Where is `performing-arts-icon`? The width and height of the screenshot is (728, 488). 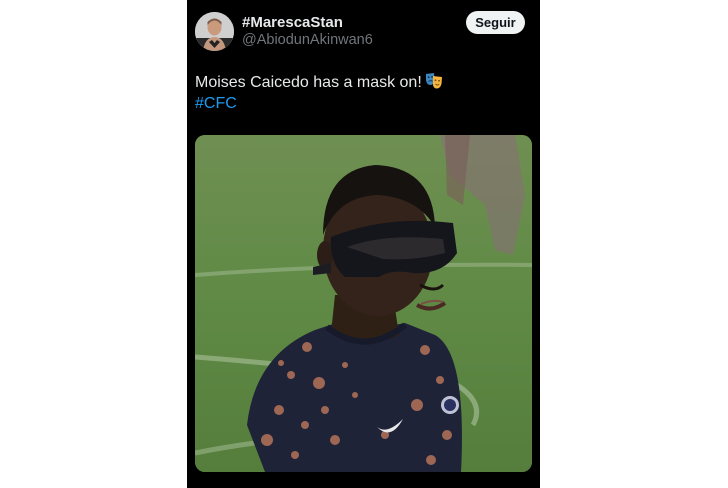 performing-arts-icon is located at coordinates (433, 81).